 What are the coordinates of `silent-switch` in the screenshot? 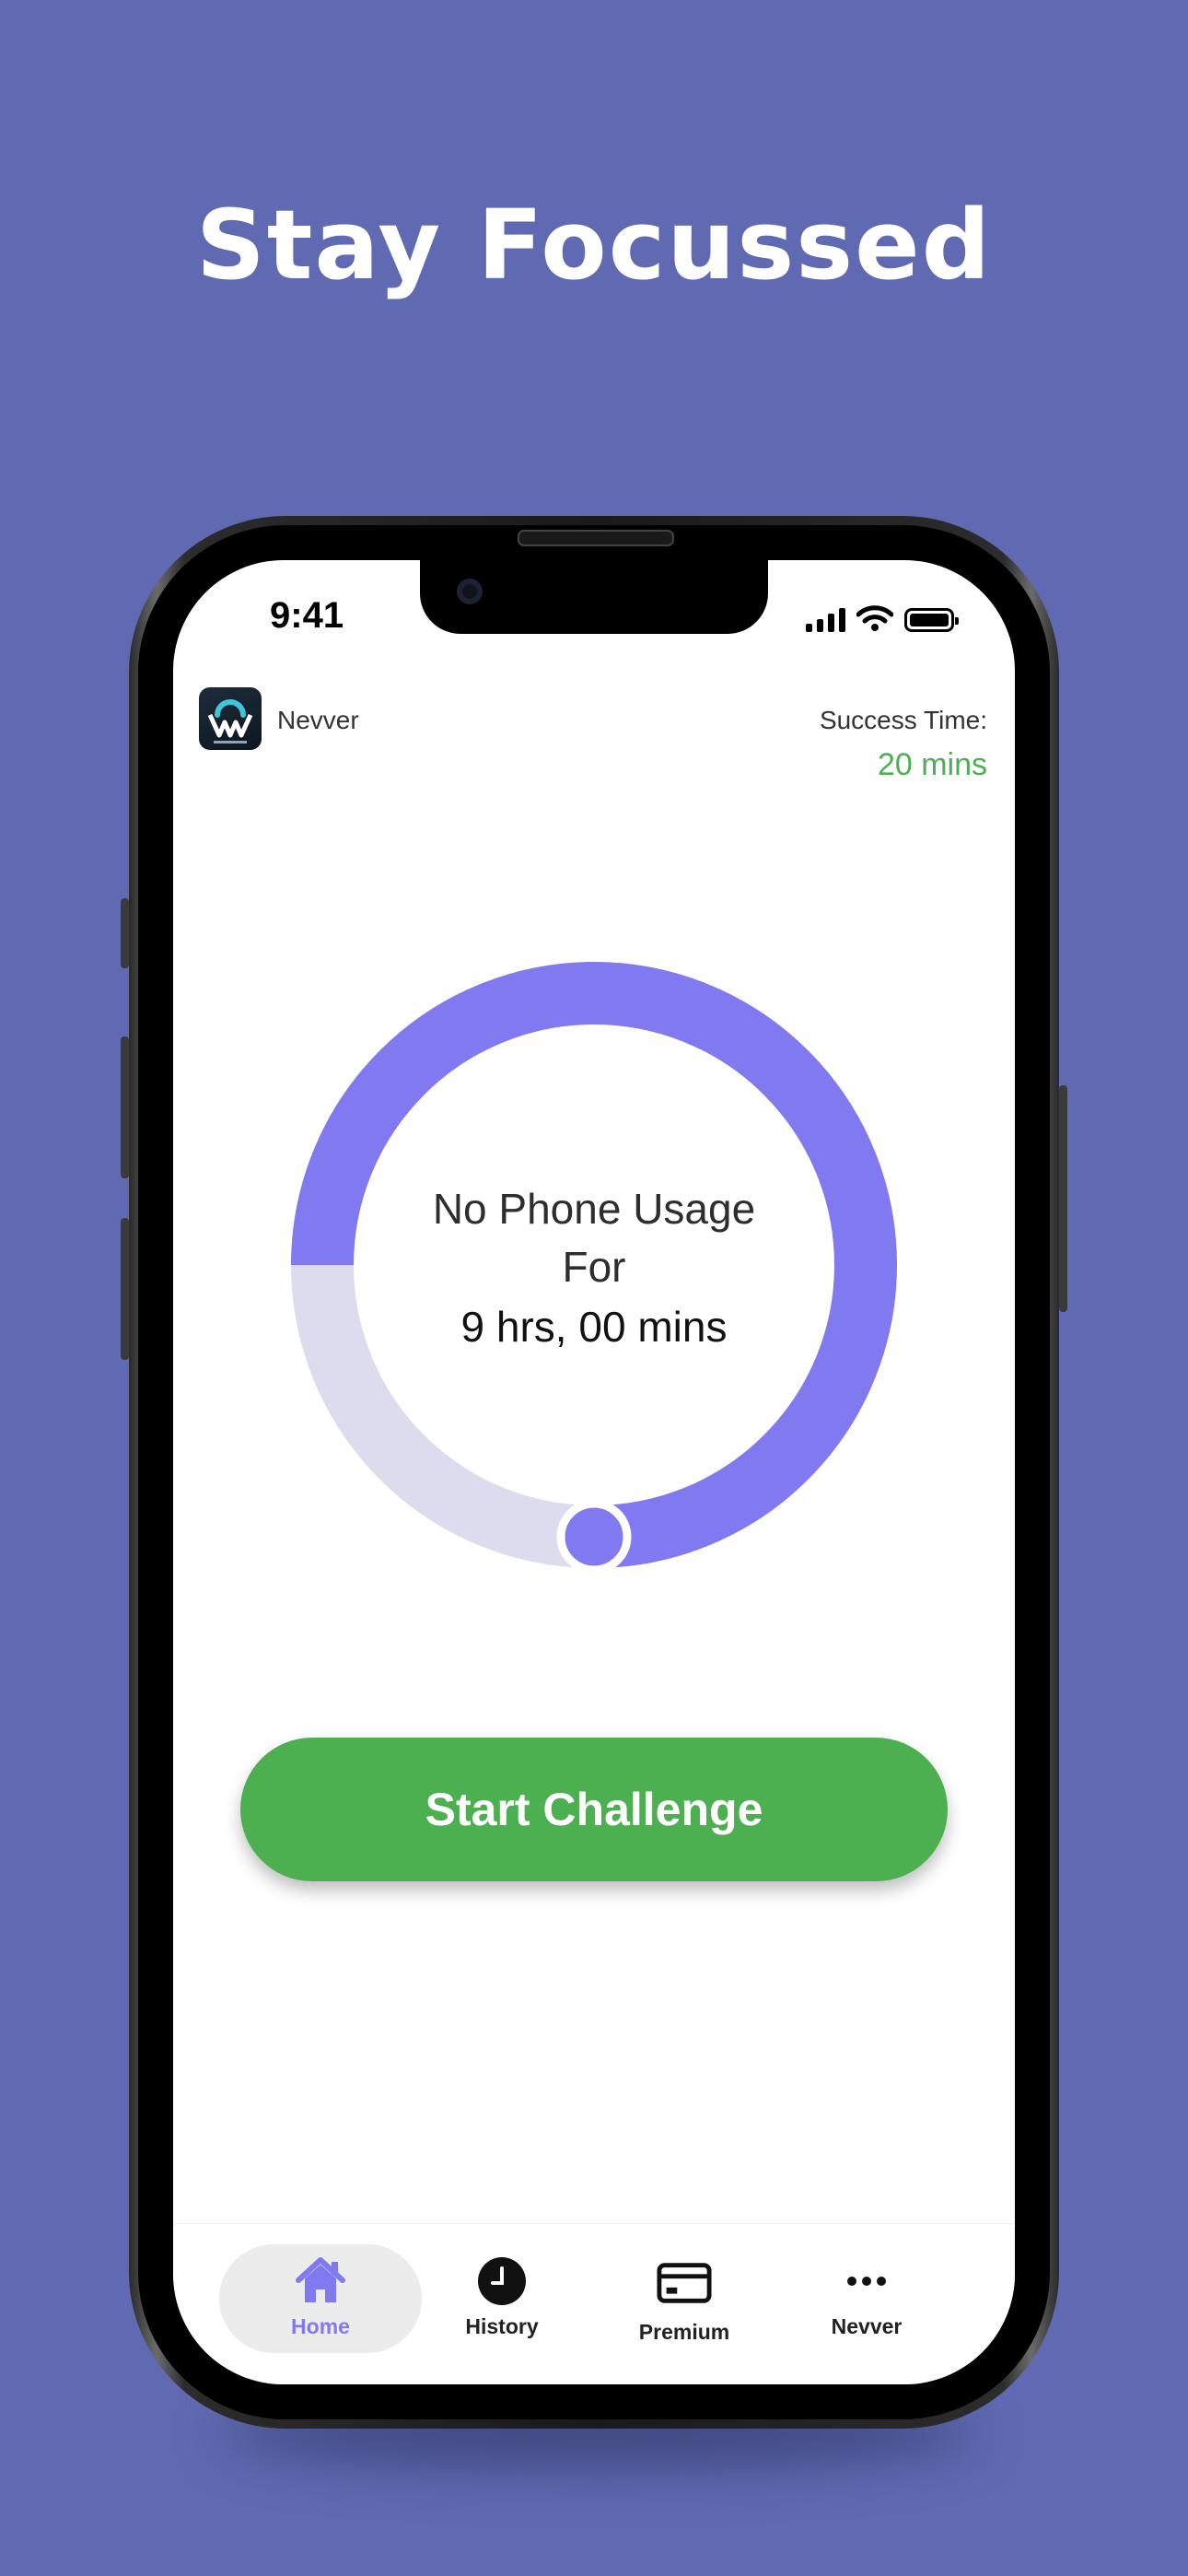 It's located at (125, 933).